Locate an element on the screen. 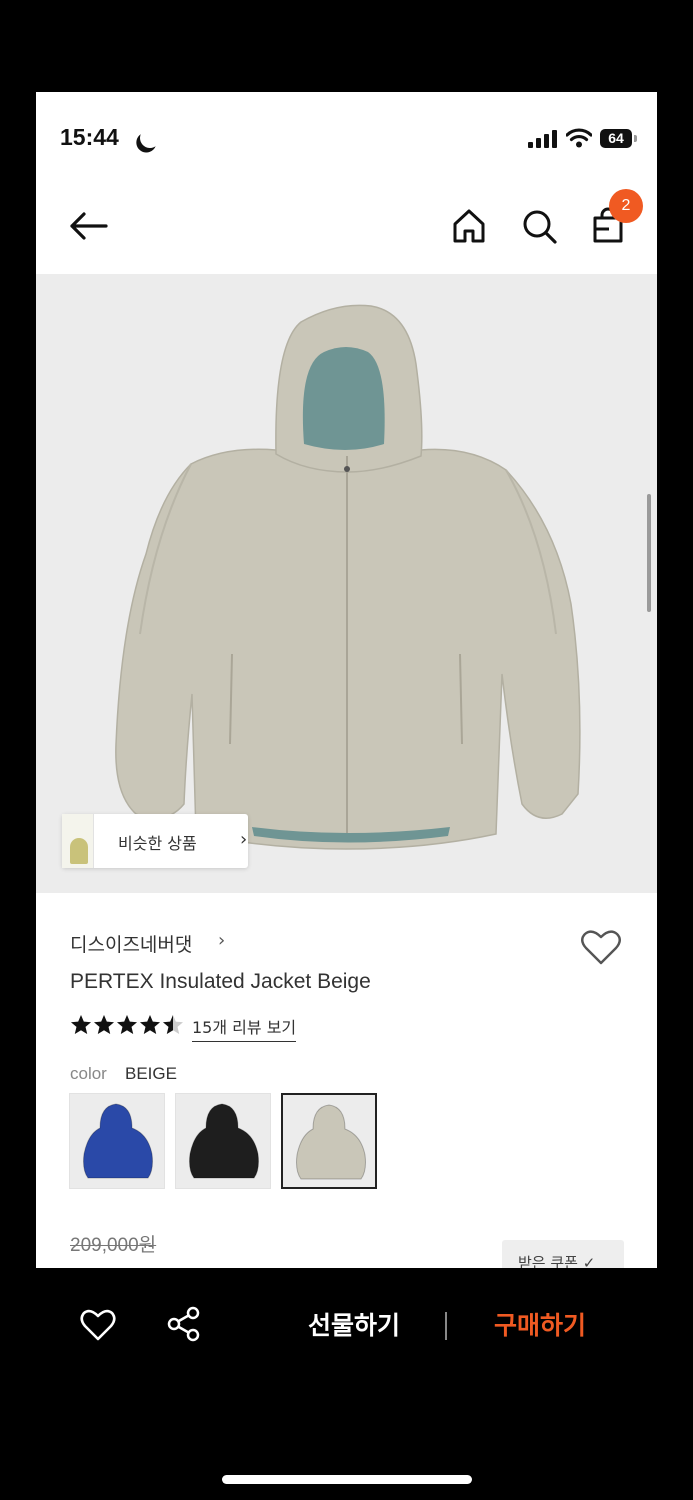 This screenshot has width=693, height=1500. similar-products-button: 비슷한 상품 › is located at coordinates (155, 841).